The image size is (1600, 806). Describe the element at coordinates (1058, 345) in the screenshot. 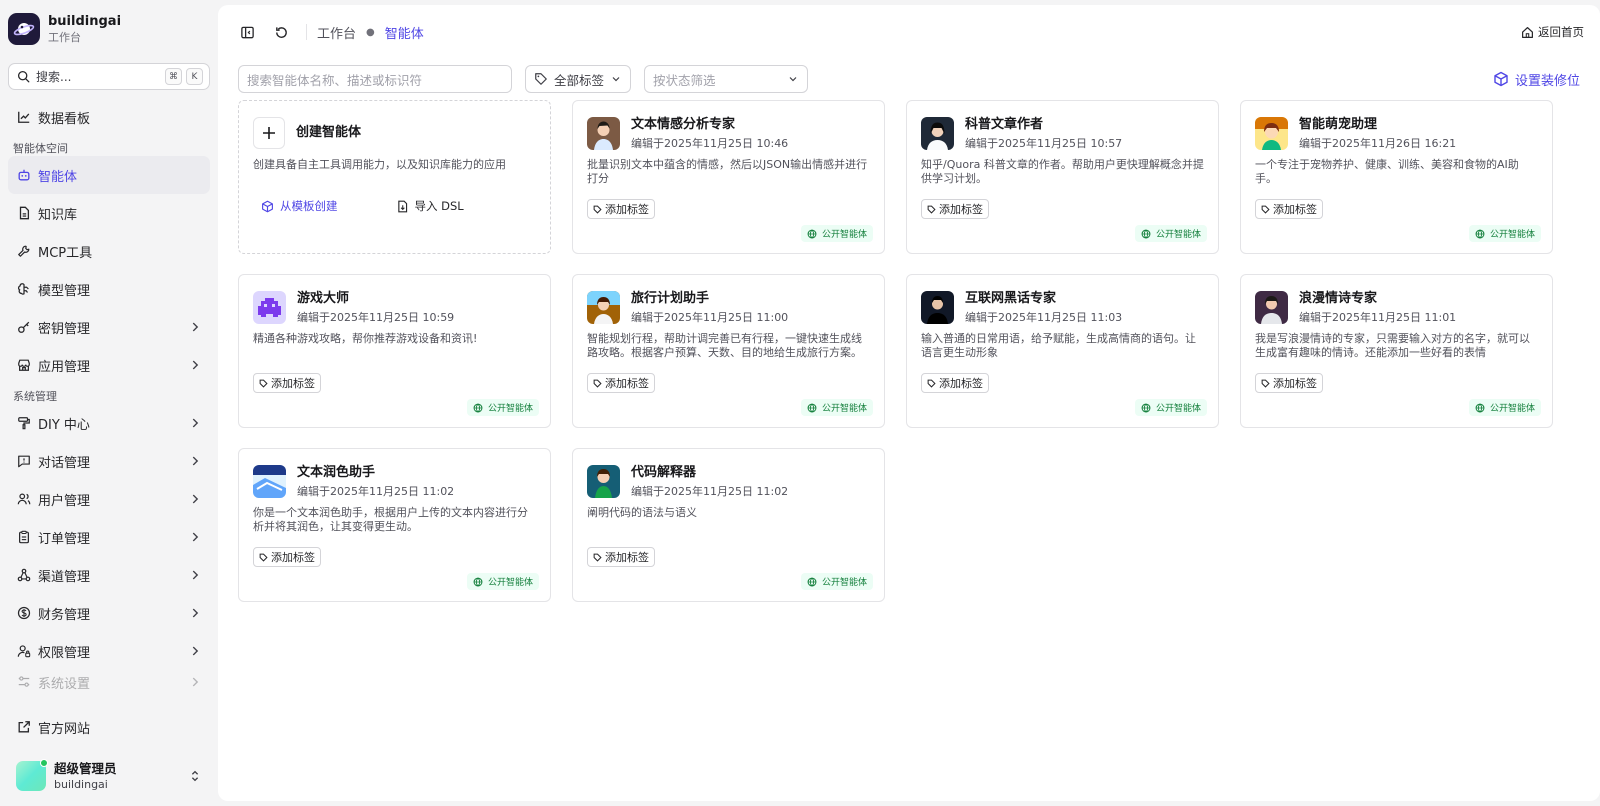

I see `agent-desc: 输入普通的日常用语，给予赋能，生成高情商的语句。让语言更生动形象` at that location.